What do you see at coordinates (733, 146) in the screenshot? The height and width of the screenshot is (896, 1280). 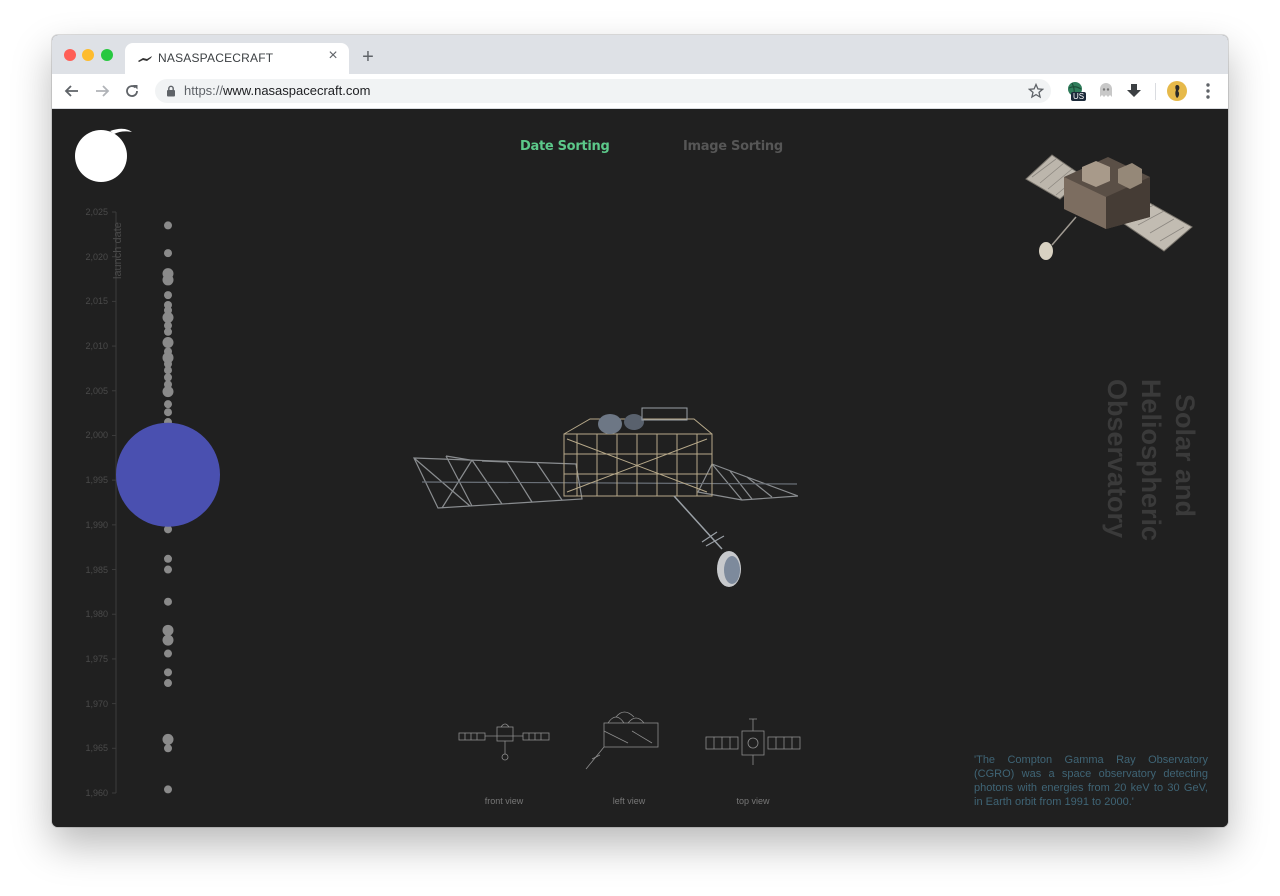 I see `tab-image-sorting: Image Sorting` at bounding box center [733, 146].